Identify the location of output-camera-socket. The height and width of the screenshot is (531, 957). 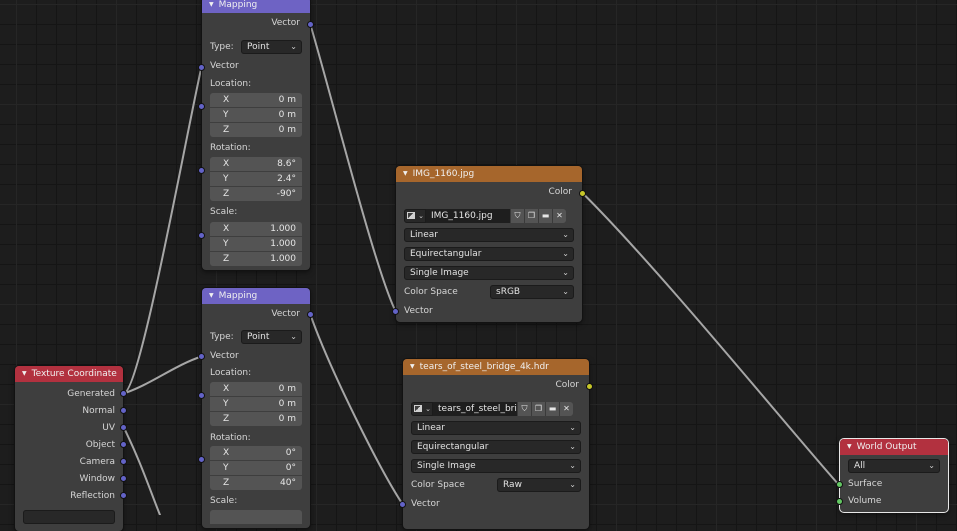
(123, 461).